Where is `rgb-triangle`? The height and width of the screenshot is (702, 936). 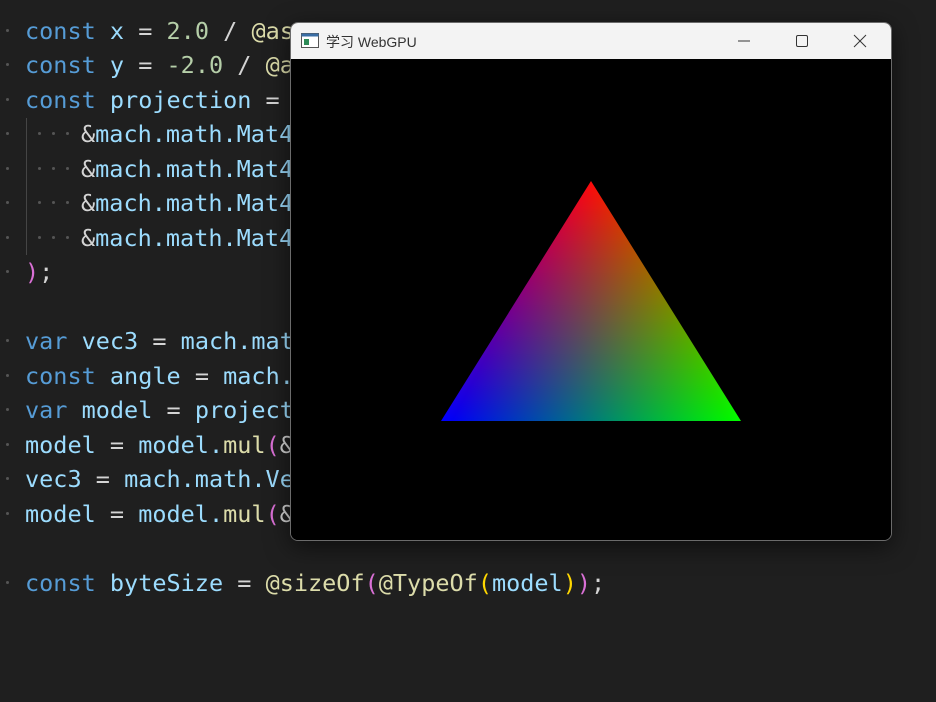
rgb-triangle is located at coordinates (591, 301).